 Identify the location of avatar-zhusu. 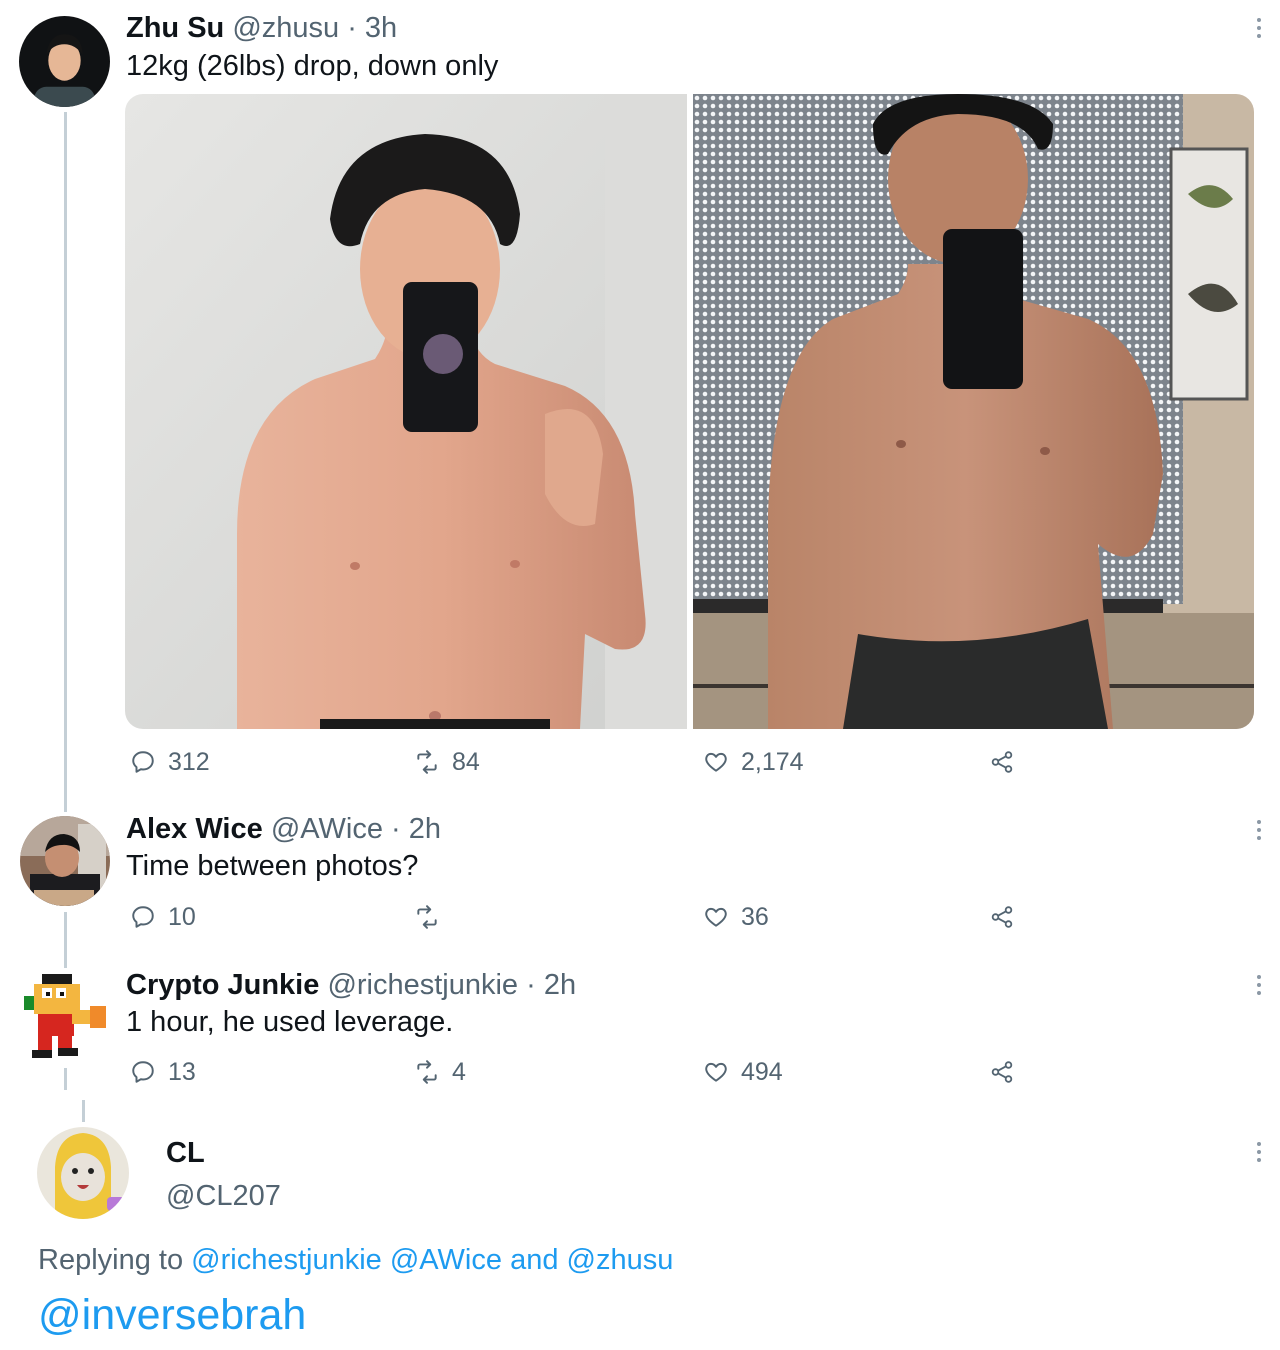
(64, 61).